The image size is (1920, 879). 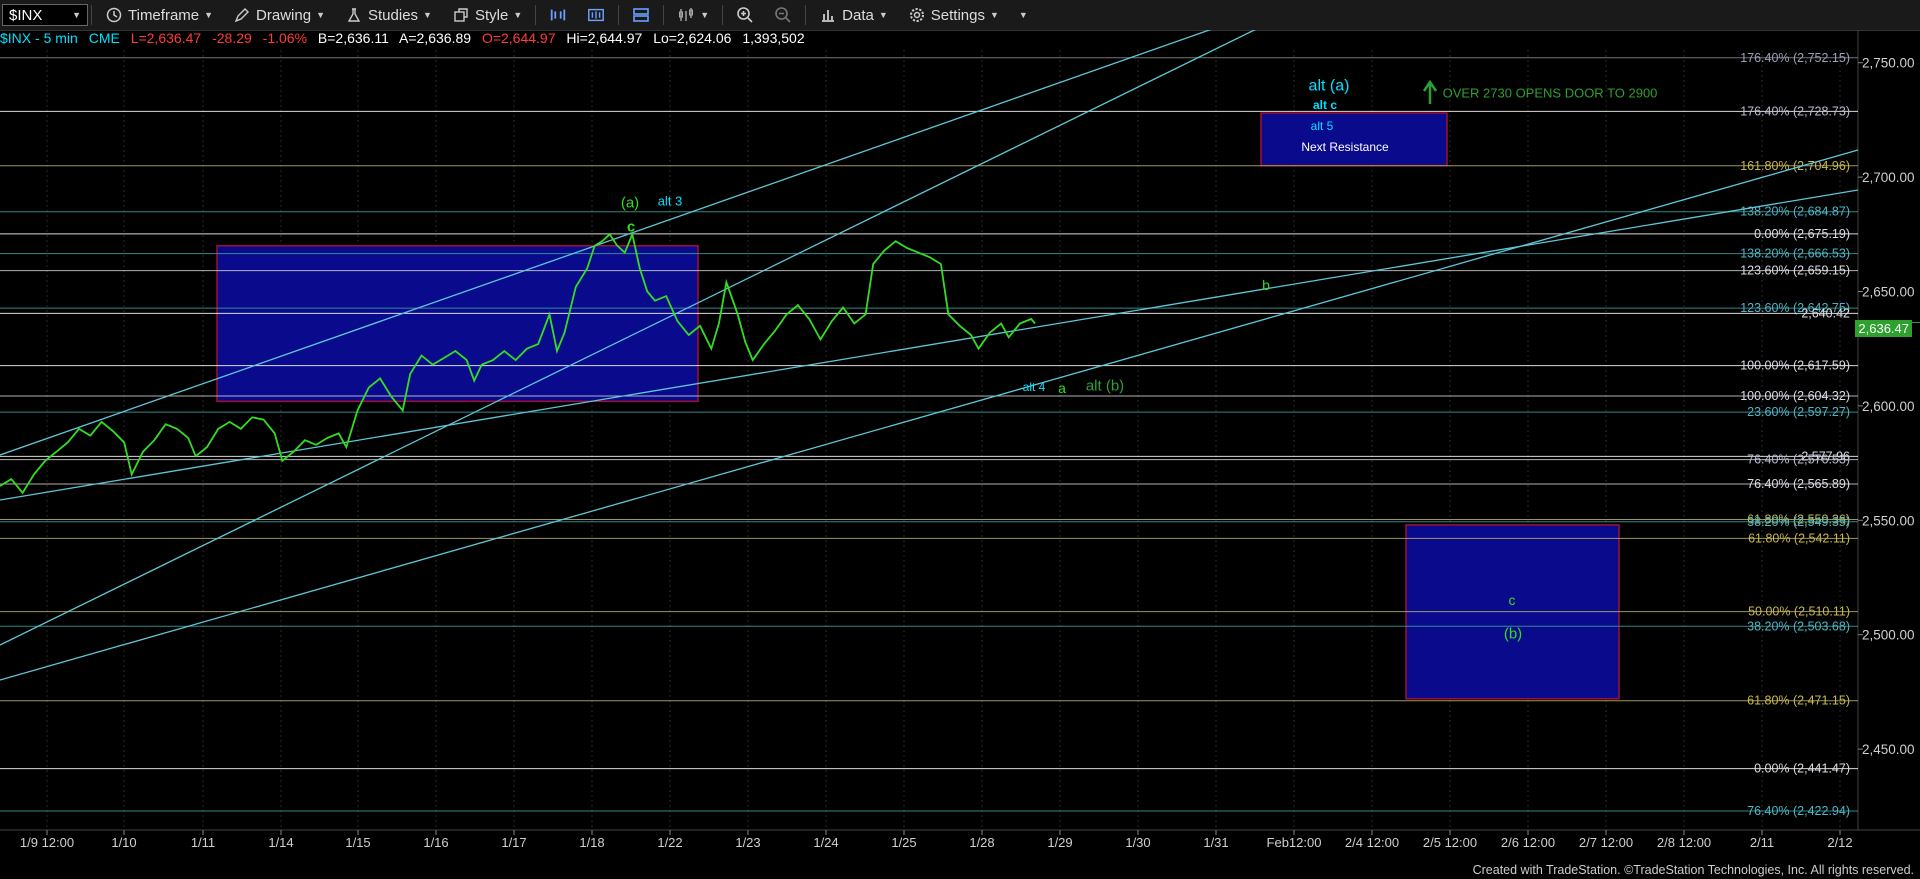 I want to click on drawing-button: Drawing ▼, so click(x=279, y=15).